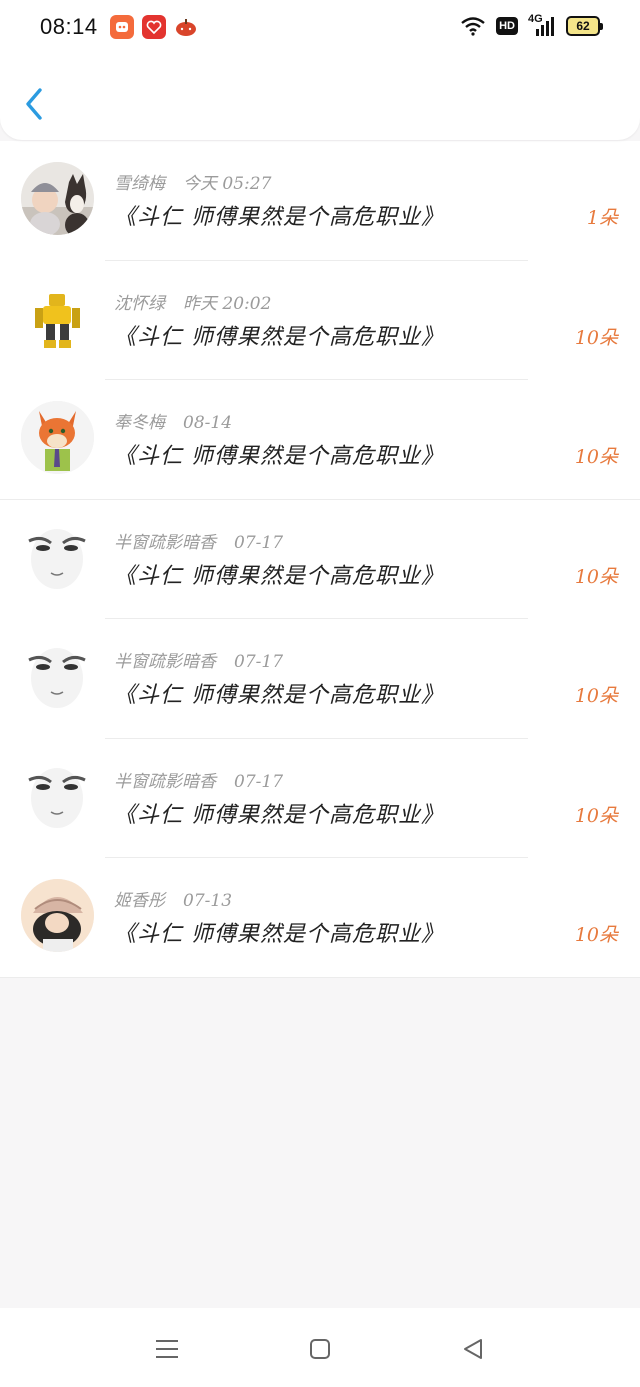 Image resolution: width=640 pixels, height=1387 pixels. What do you see at coordinates (139, 303) in the screenshot?
I see `sender-name: 沈怀绿` at bounding box center [139, 303].